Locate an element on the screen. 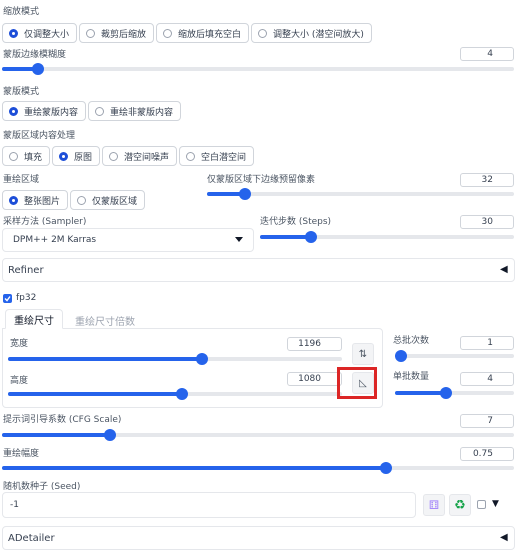 The height and width of the screenshot is (554, 520). sampler-value: DPM++ 2M Karras is located at coordinates (55, 240).